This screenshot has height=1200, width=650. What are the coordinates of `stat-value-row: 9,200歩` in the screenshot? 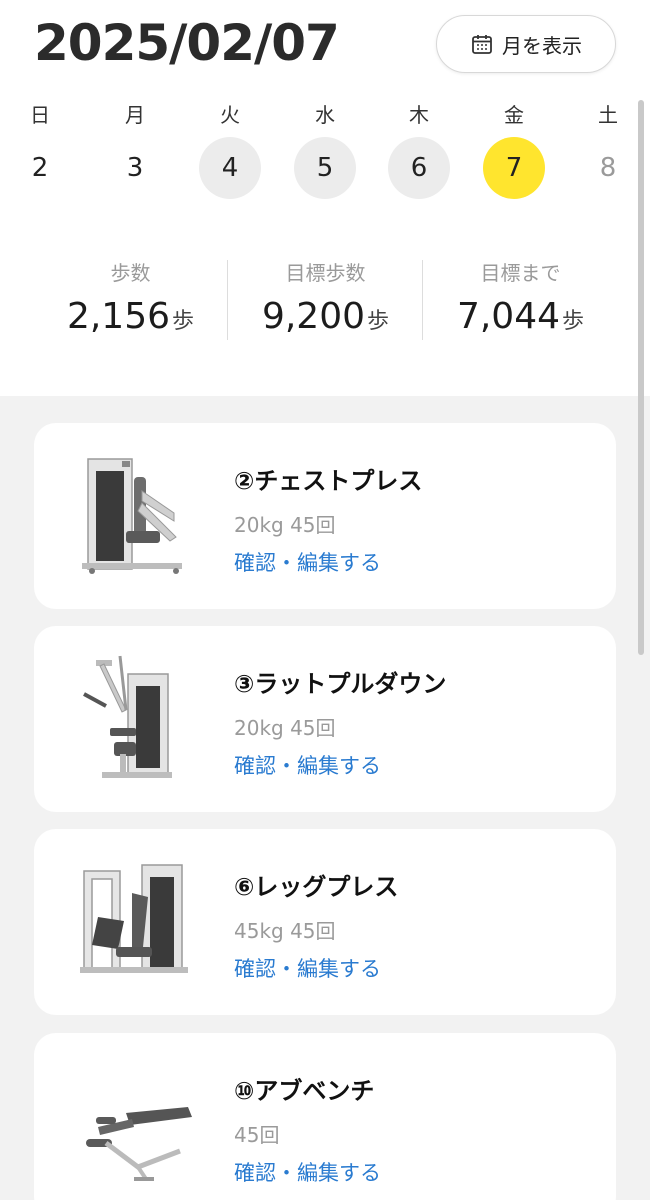 It's located at (325, 316).